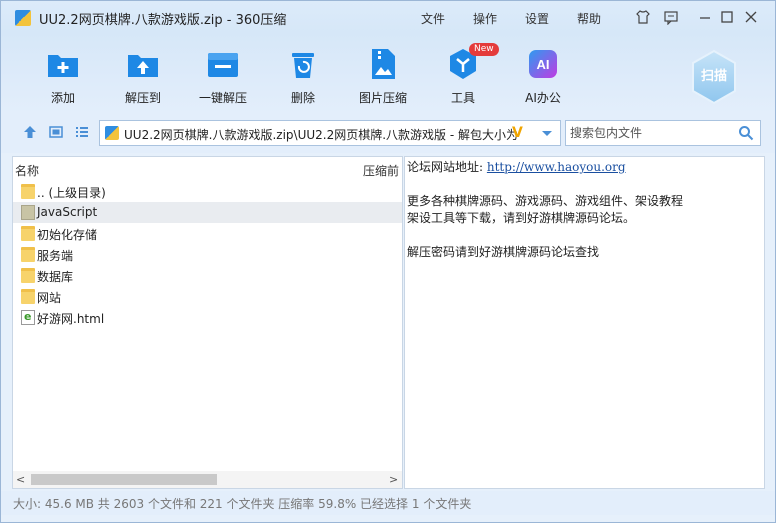  Describe the element at coordinates (382, 98) in the screenshot. I see `image-compress-label: 图片压缩` at that location.